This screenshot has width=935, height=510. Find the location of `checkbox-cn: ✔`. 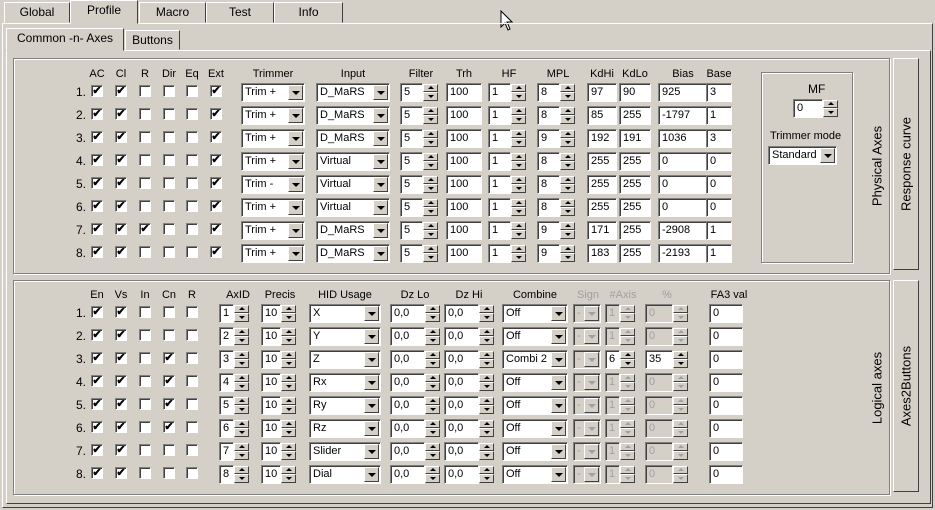

checkbox-cn: ✔ is located at coordinates (169, 358).